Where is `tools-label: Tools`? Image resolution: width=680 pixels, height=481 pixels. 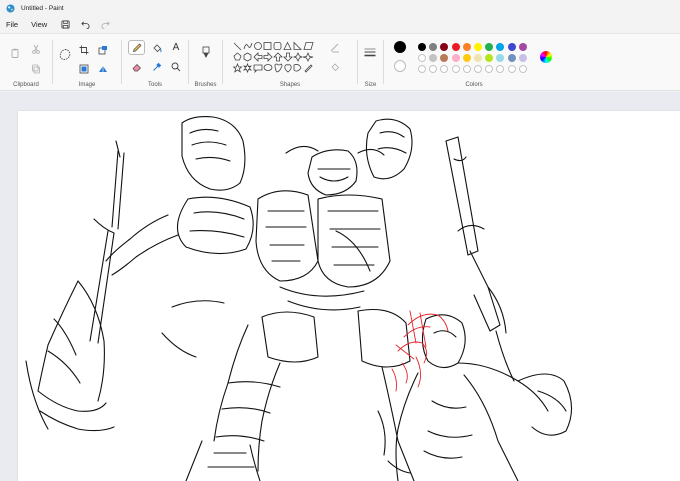 tools-label: Tools is located at coordinates (154, 85).